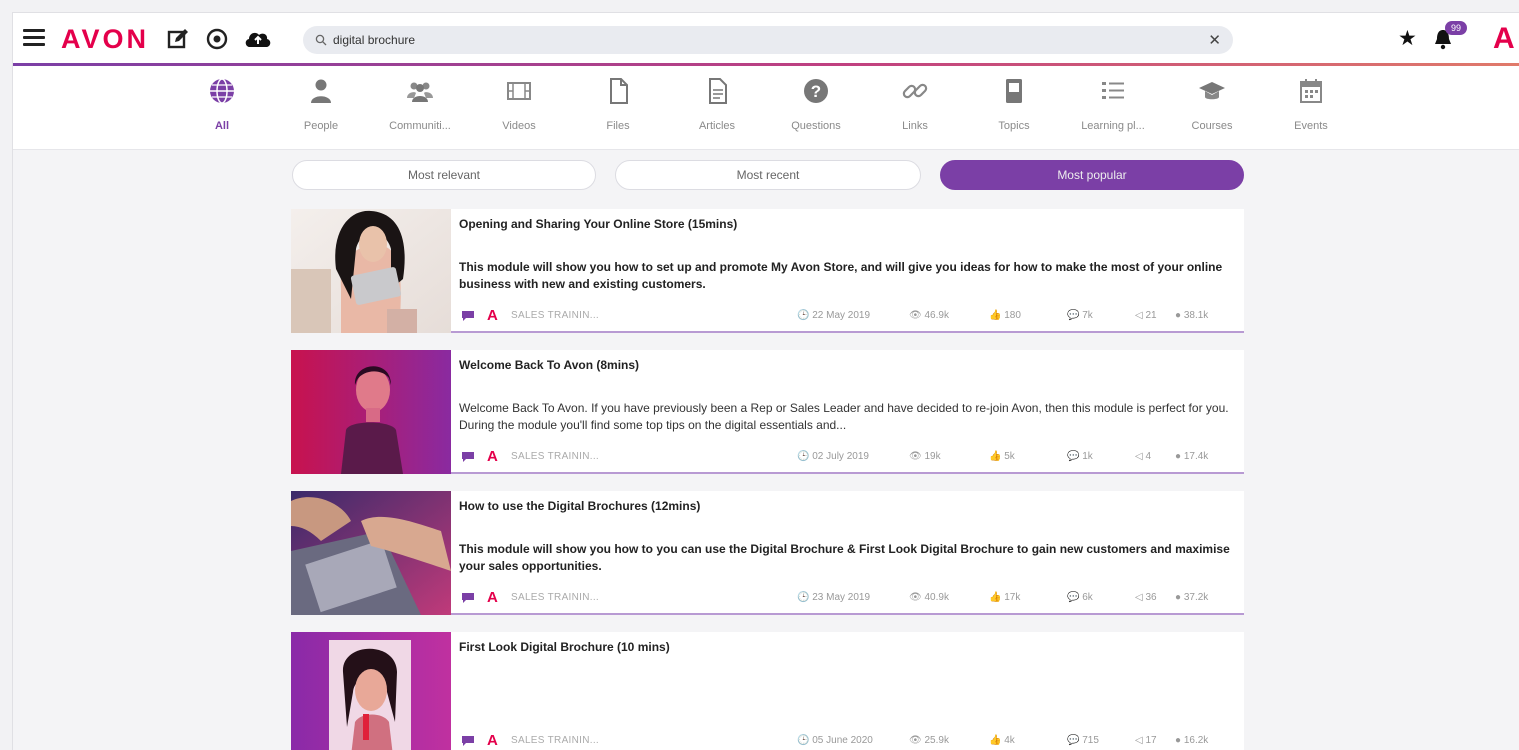 Image resolution: width=1519 pixels, height=750 pixels. What do you see at coordinates (321, 91) in the screenshot?
I see `person-icon` at bounding box center [321, 91].